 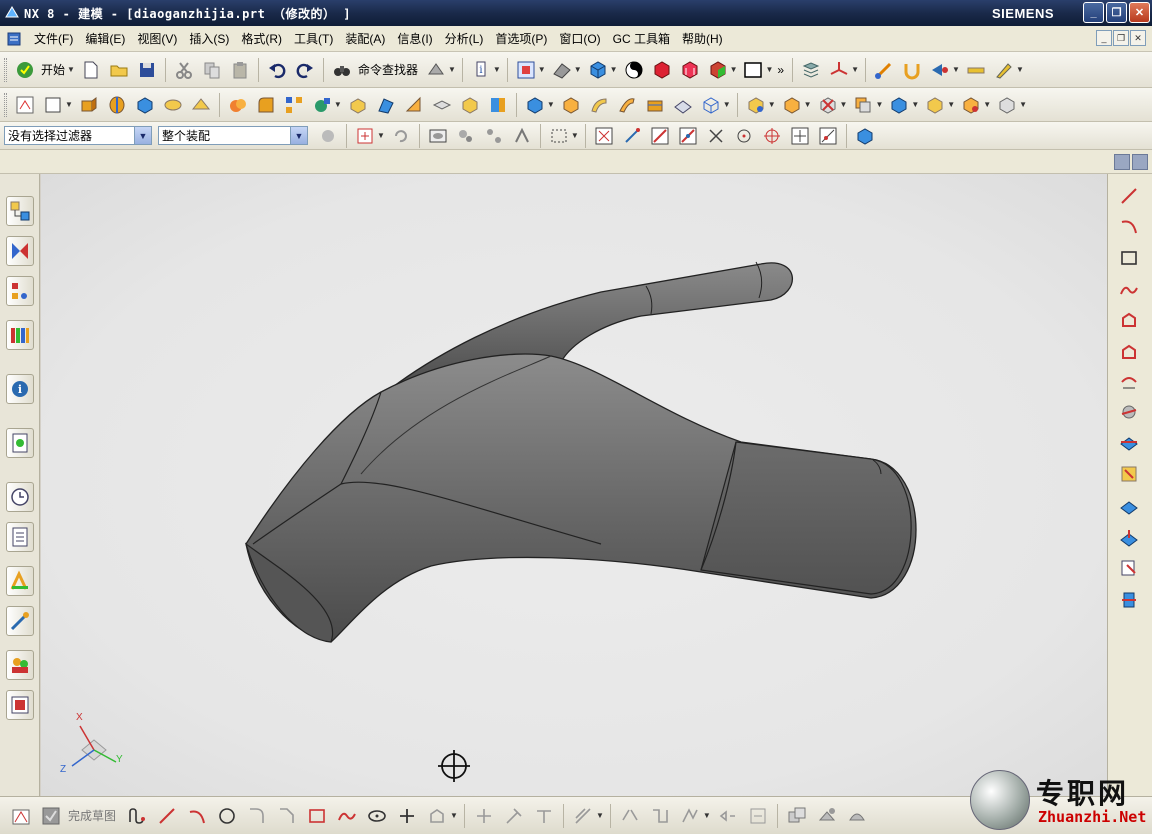 I want to click on reuse-library-tab, so click(x=20, y=335).